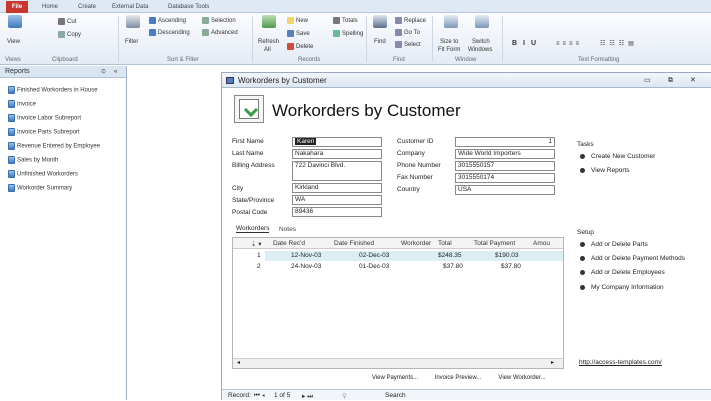 The image size is (711, 401). I want to click on tab-home: Home, so click(50, 7).